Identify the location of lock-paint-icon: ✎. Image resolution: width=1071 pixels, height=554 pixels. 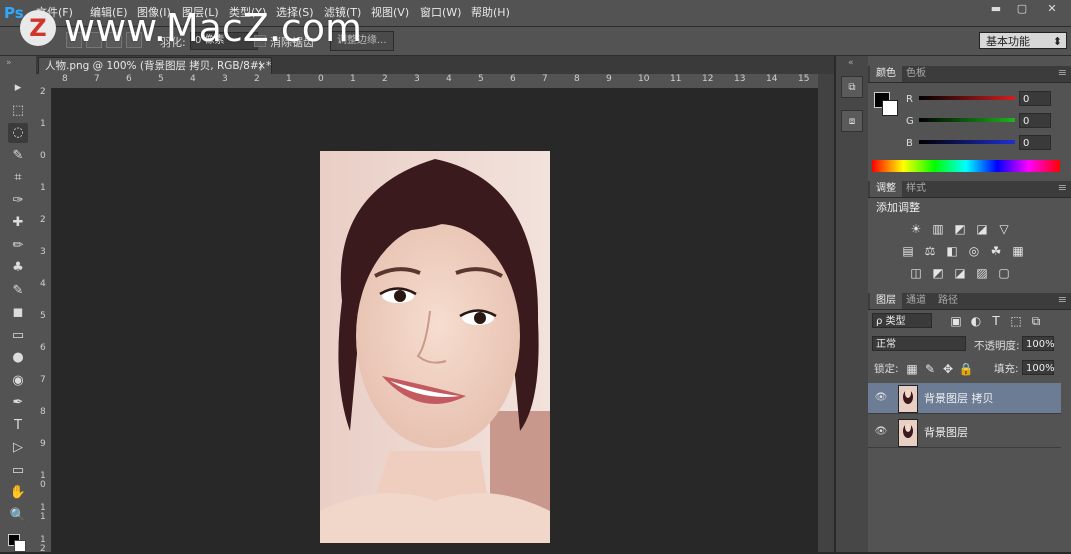
(930, 369).